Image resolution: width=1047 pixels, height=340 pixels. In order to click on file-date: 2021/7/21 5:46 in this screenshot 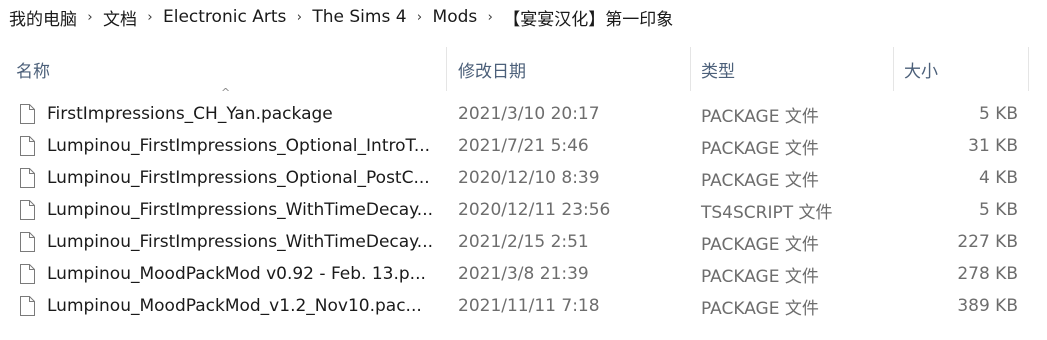, I will do `click(523, 146)`.